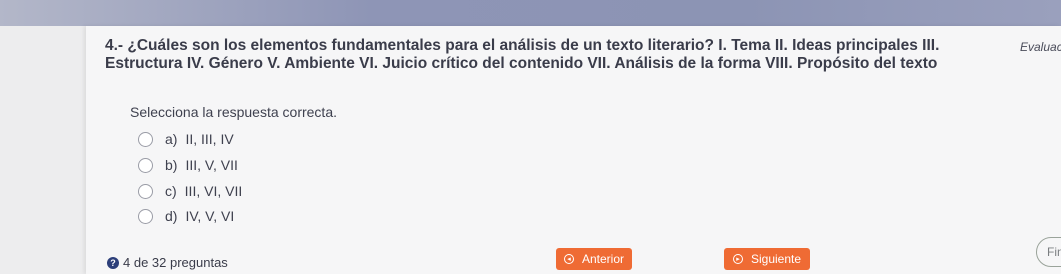  I want to click on evaluation-label: Evaluac, so click(1040, 47).